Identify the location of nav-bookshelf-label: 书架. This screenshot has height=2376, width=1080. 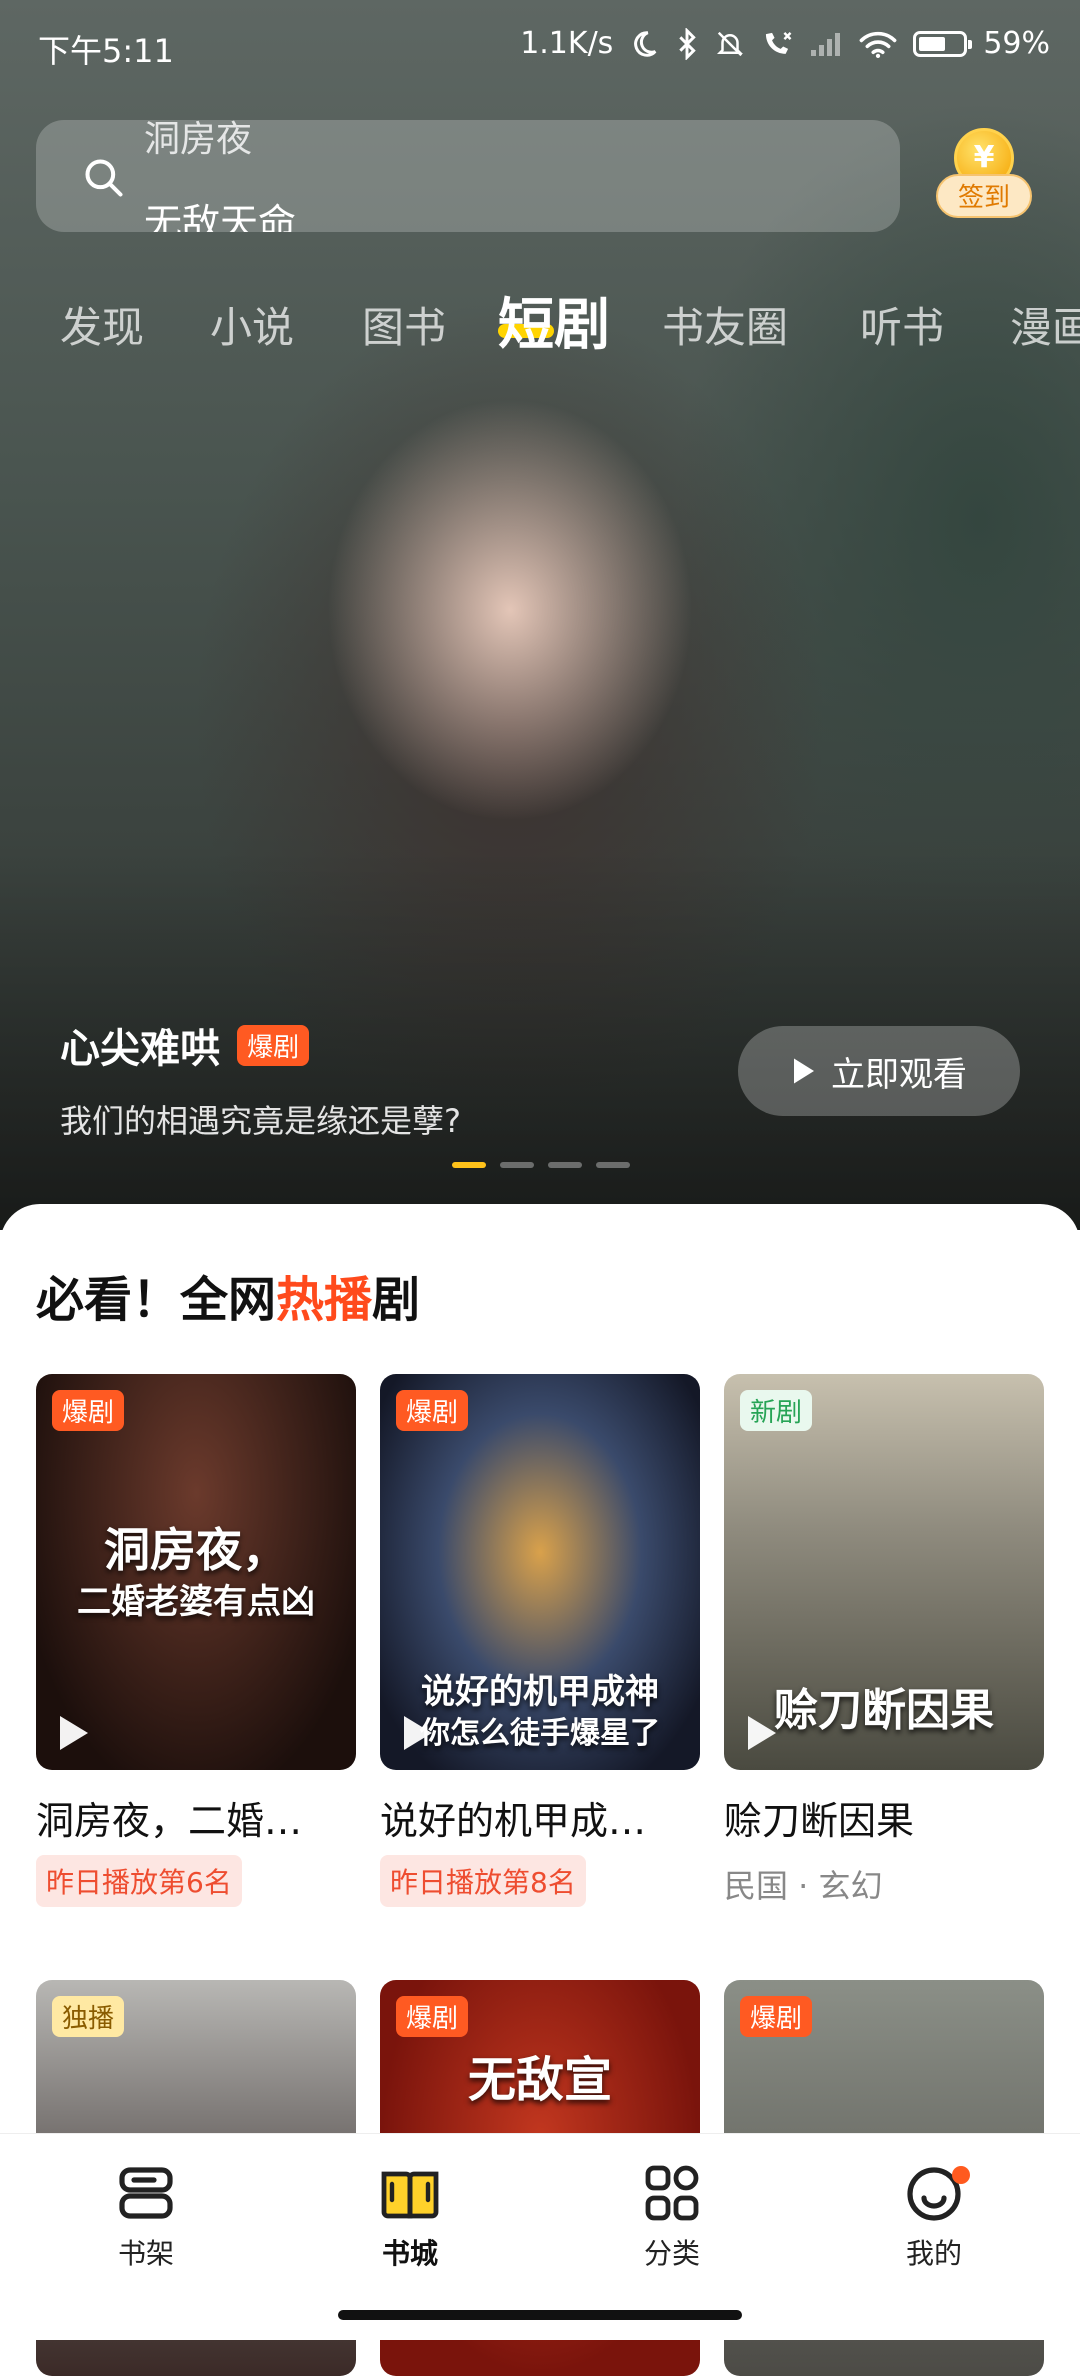
(145, 2253).